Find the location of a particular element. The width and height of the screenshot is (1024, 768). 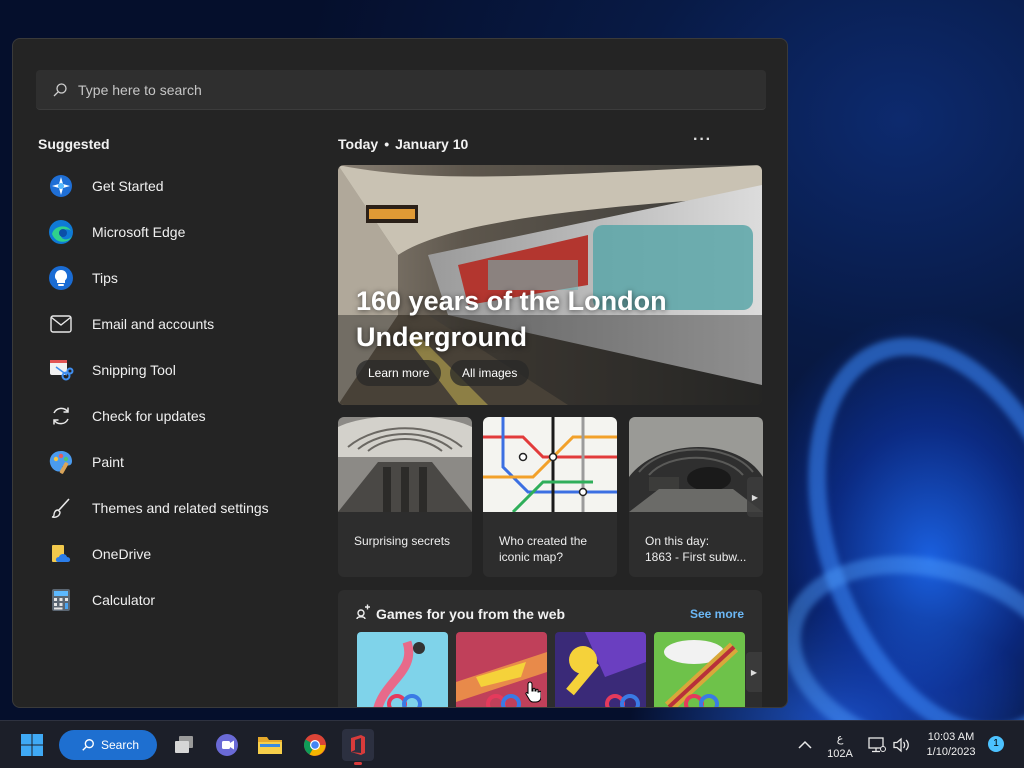

volume-button is located at coordinates (902, 745).